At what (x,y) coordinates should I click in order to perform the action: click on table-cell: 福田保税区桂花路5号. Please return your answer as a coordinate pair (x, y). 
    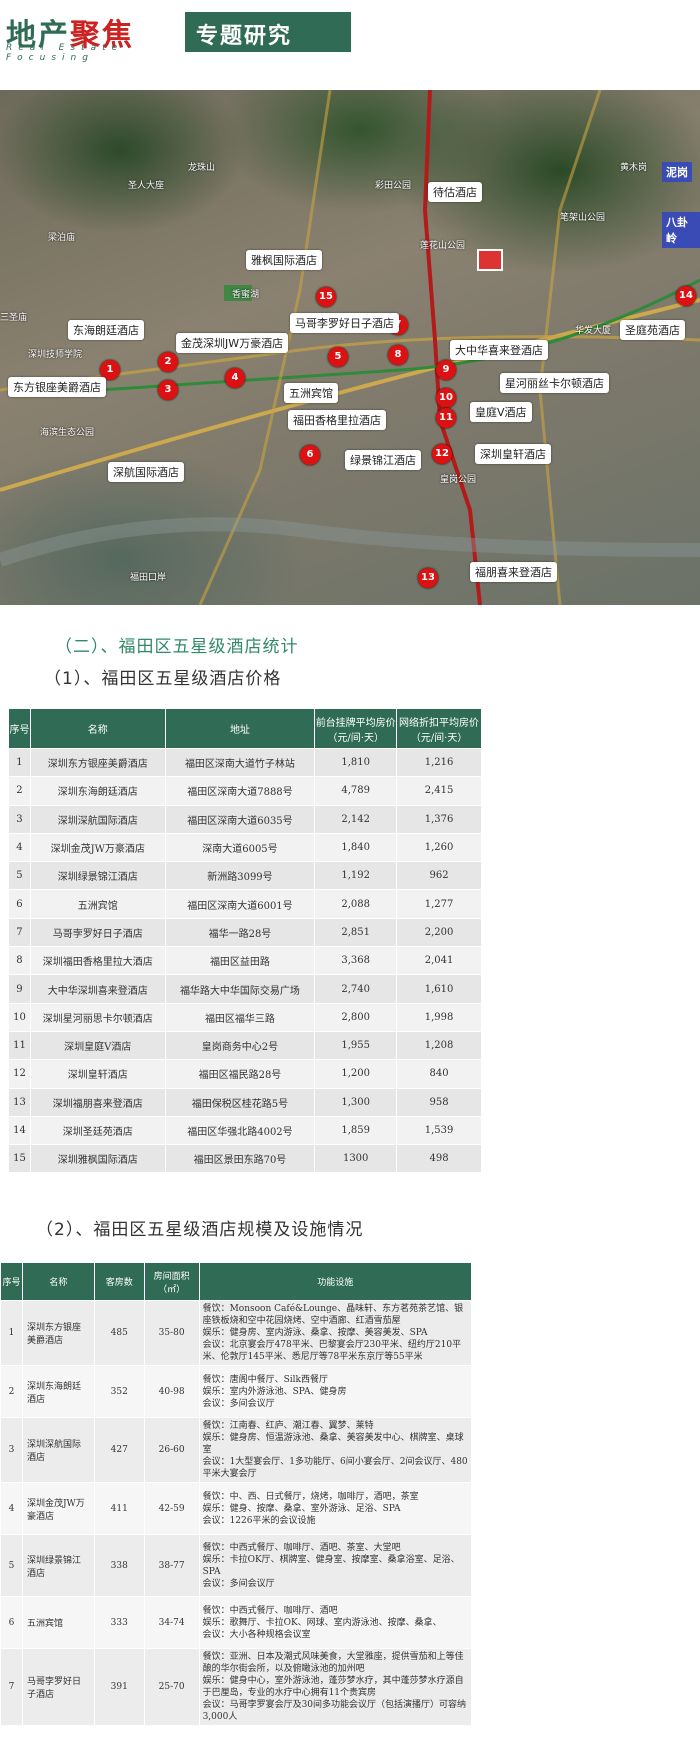
    Looking at the image, I should click on (240, 1102).